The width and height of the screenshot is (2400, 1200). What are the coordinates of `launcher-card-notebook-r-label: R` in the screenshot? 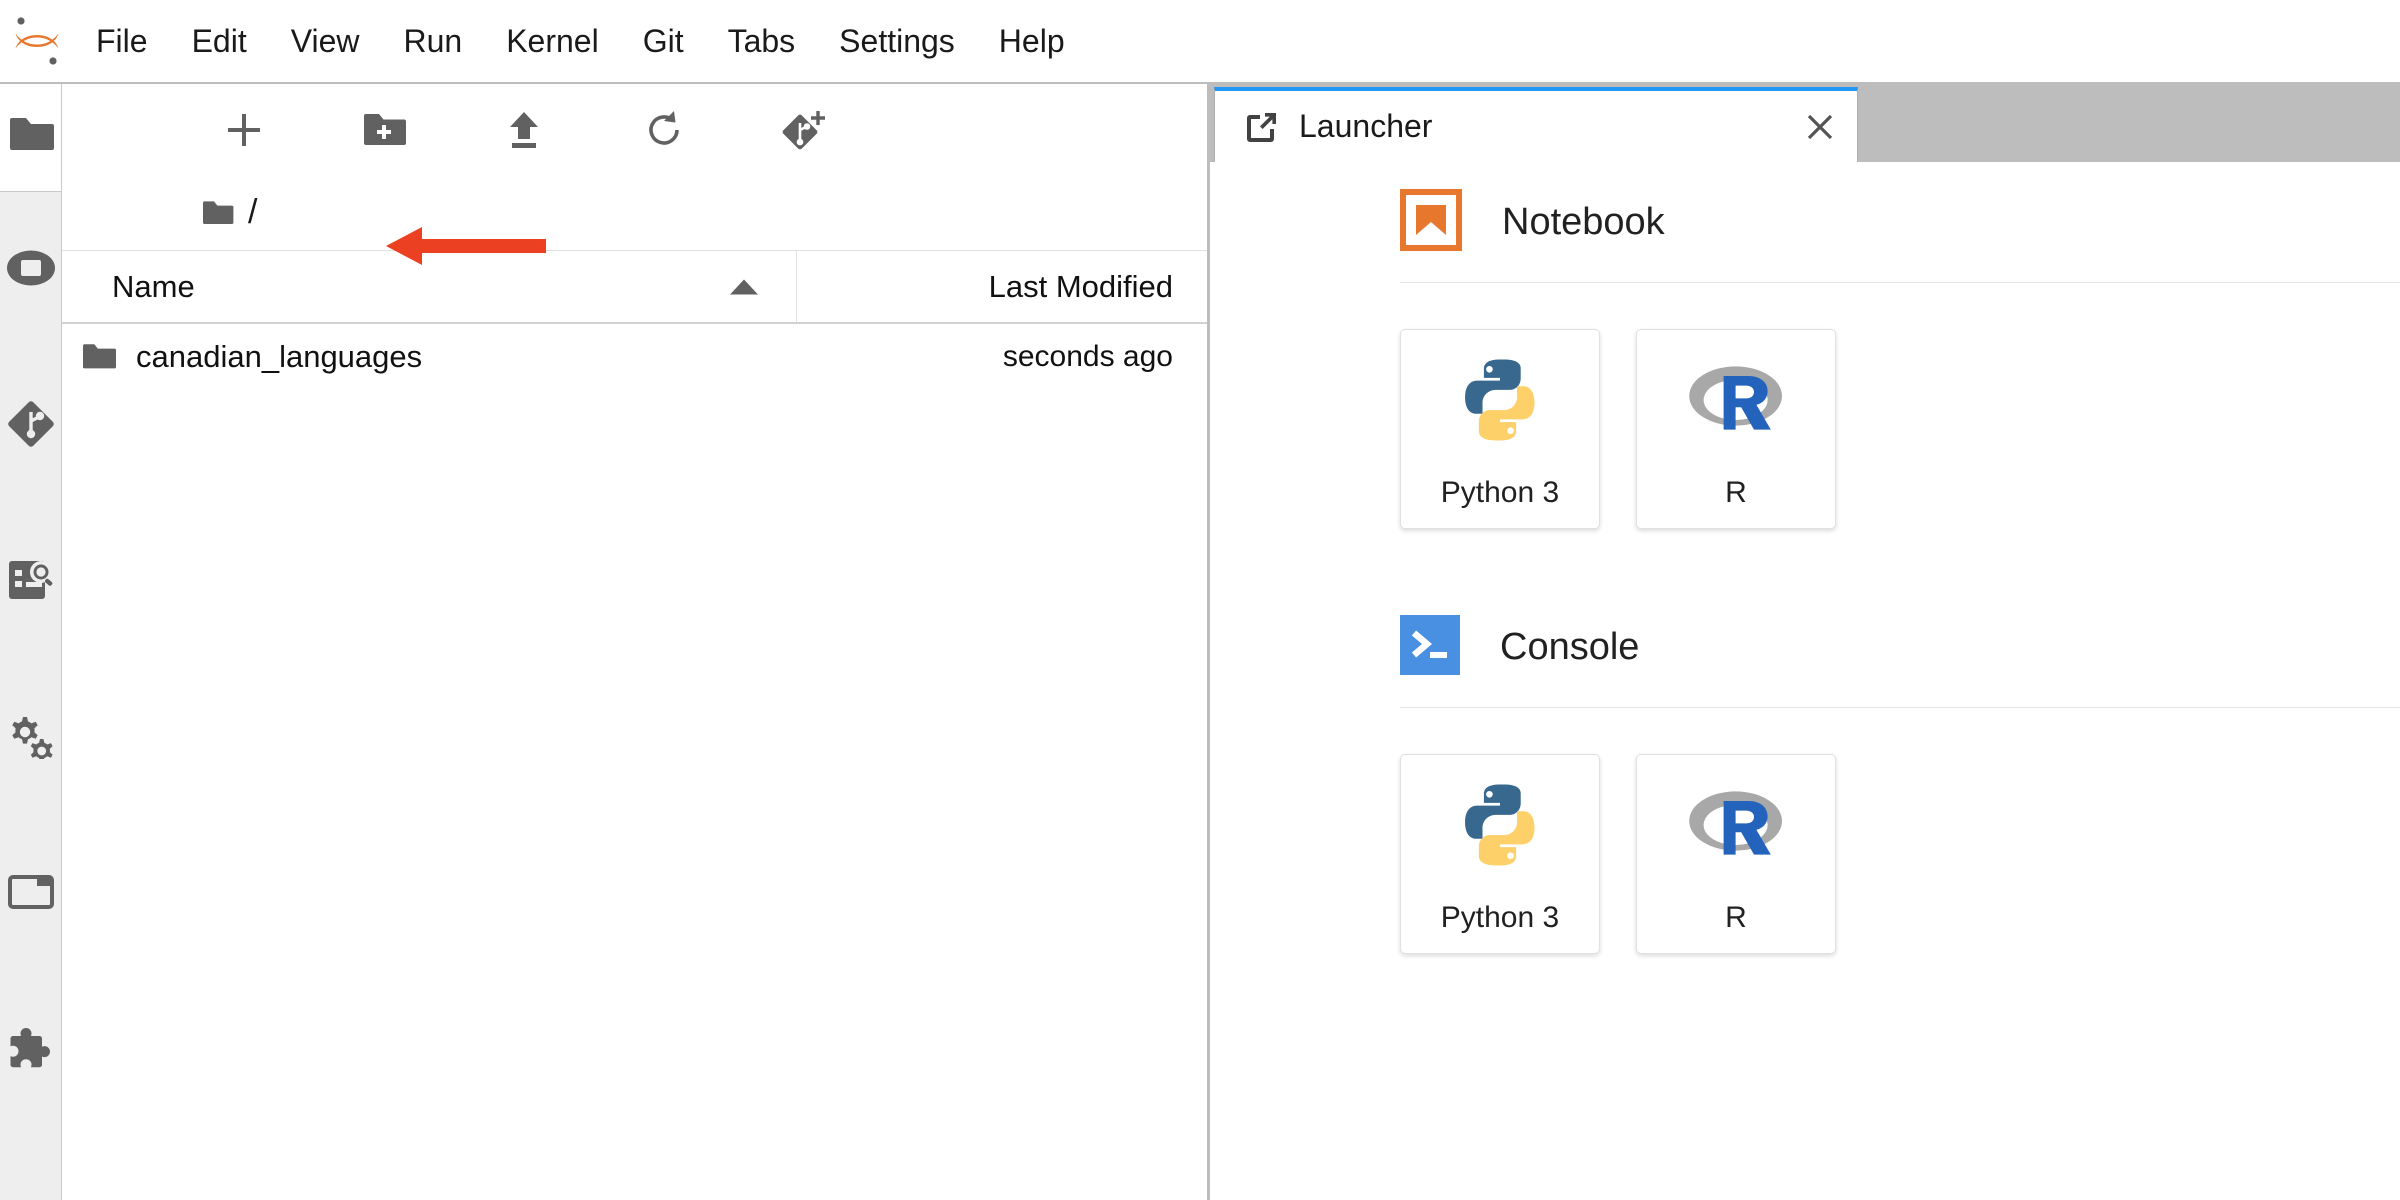 It's located at (1736, 492).